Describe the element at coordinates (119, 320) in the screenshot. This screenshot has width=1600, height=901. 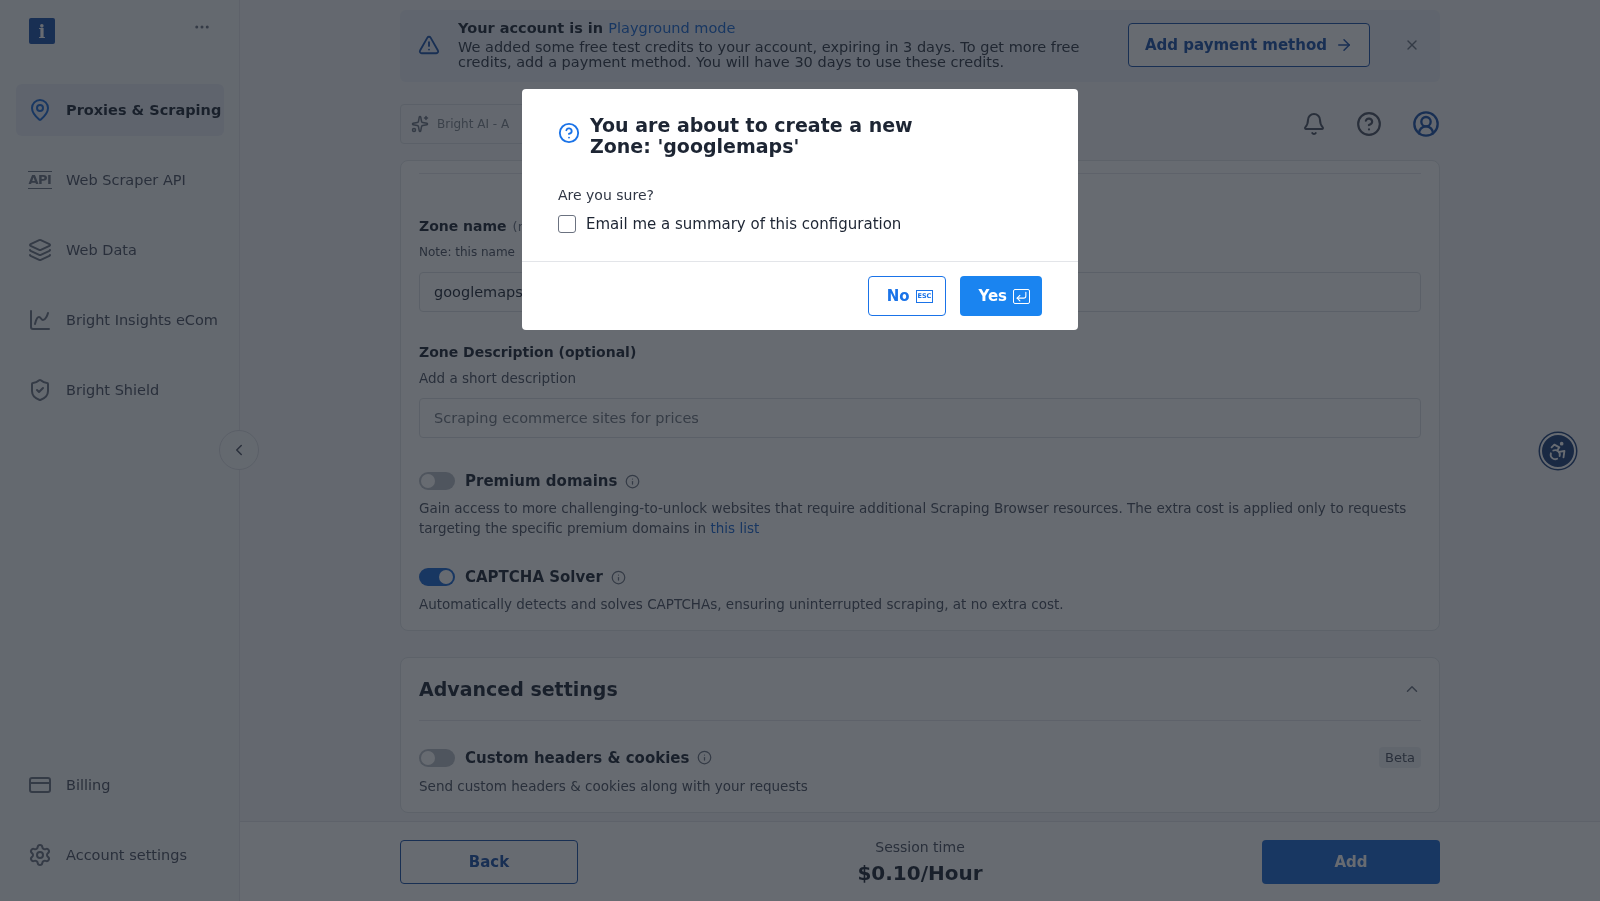
I see `sidebar-item: Bright Insights eCom` at that location.